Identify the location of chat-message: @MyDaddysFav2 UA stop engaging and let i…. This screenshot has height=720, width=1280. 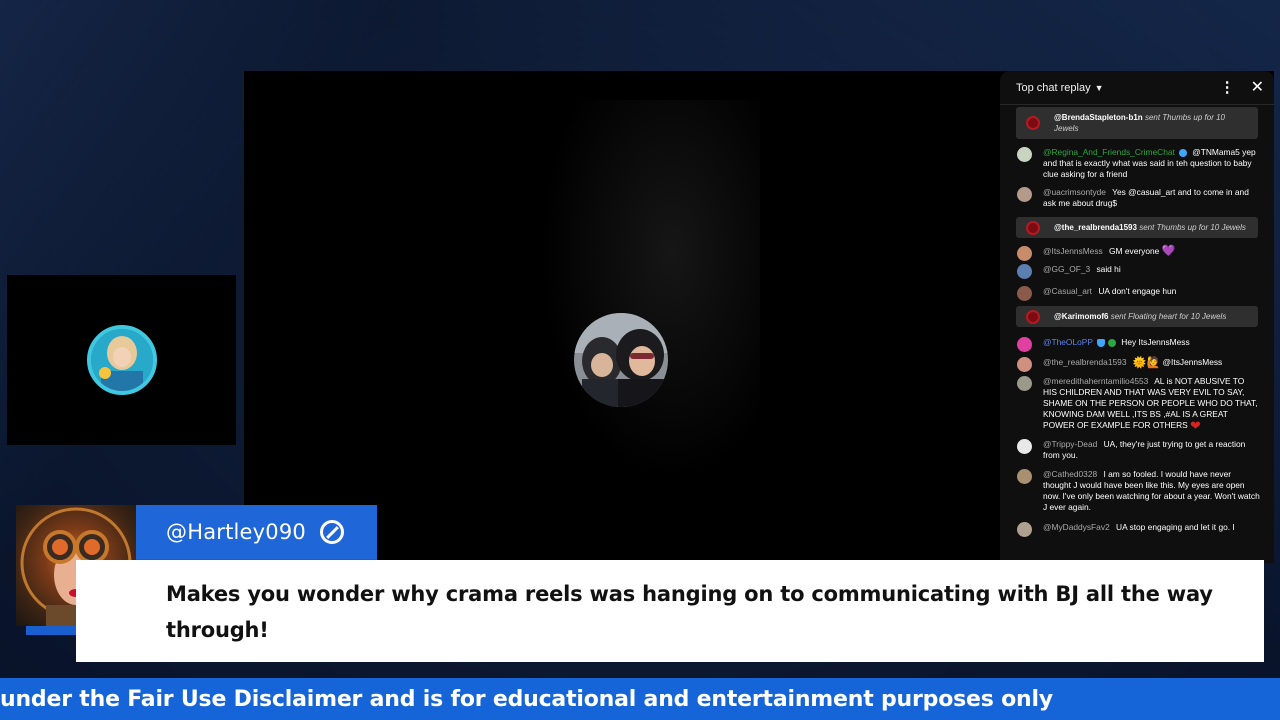
(1137, 529).